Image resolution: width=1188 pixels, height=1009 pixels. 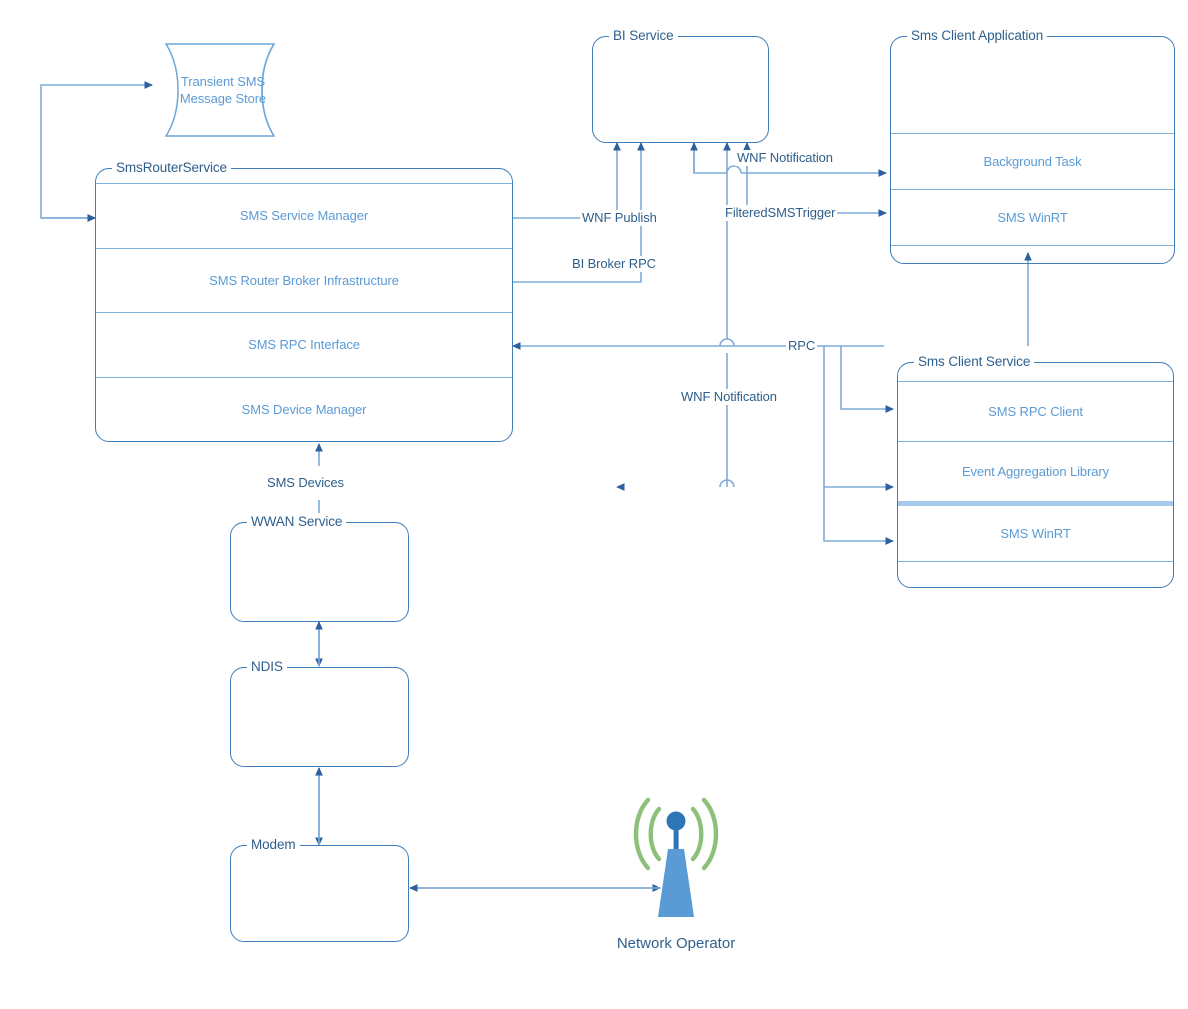 I want to click on datastore-label-line1: Transient SMS, so click(x=223, y=81).